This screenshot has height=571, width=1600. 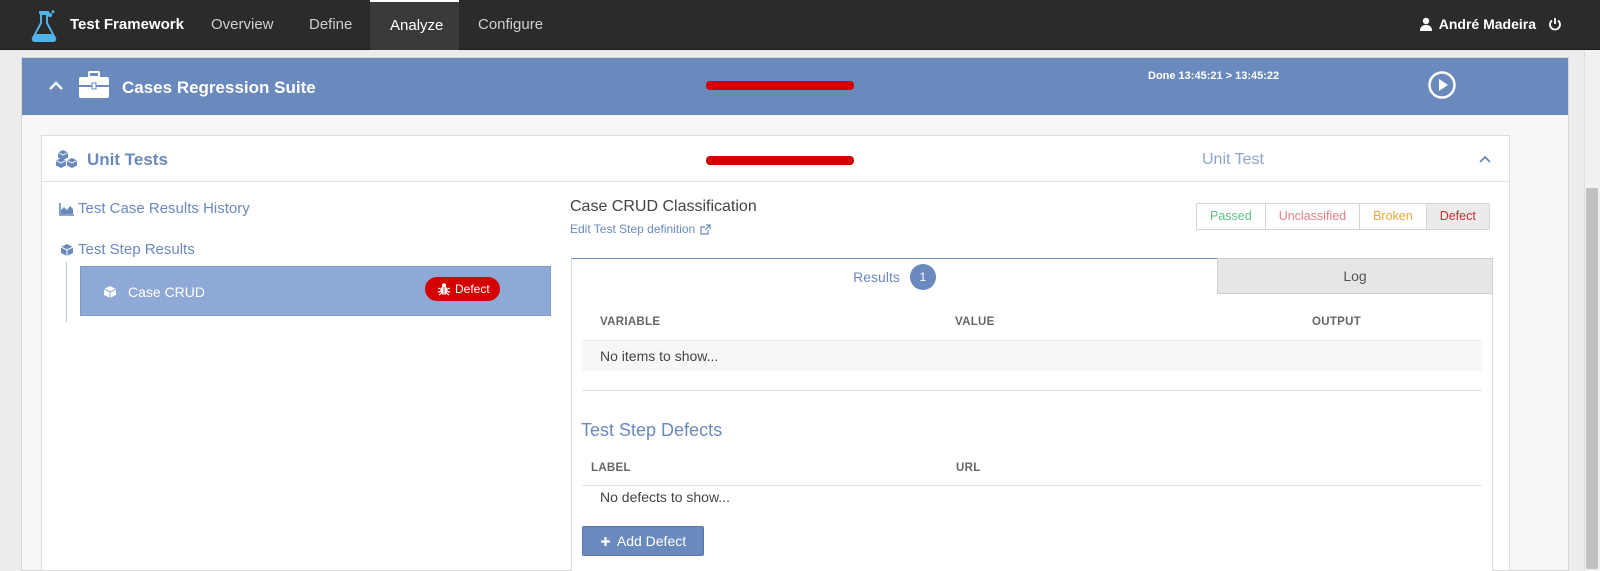 I want to click on briefcase-icon, so click(x=94, y=84).